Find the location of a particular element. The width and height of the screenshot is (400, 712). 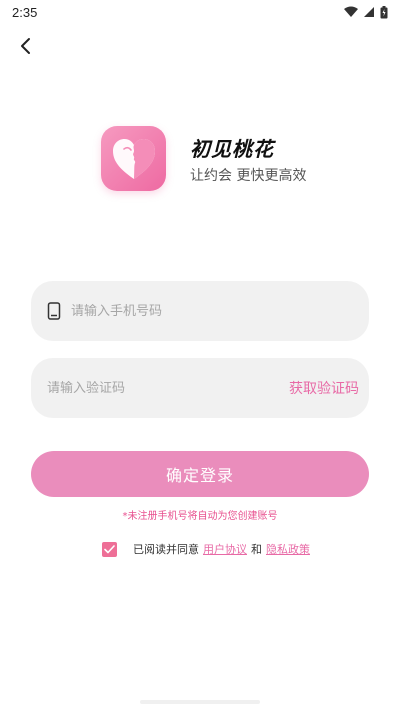

app-name: 初见桃花 is located at coordinates (232, 149).